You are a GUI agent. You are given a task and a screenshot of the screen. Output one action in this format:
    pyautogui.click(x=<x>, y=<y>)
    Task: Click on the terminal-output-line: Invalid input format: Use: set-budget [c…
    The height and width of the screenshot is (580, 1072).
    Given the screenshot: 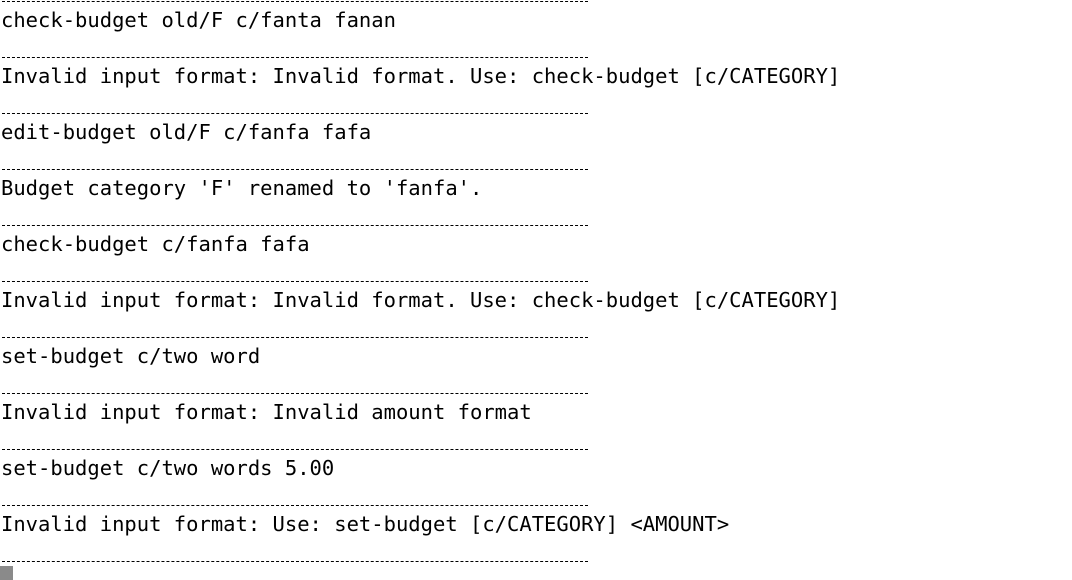 What is the action you would take?
    pyautogui.click(x=365, y=524)
    